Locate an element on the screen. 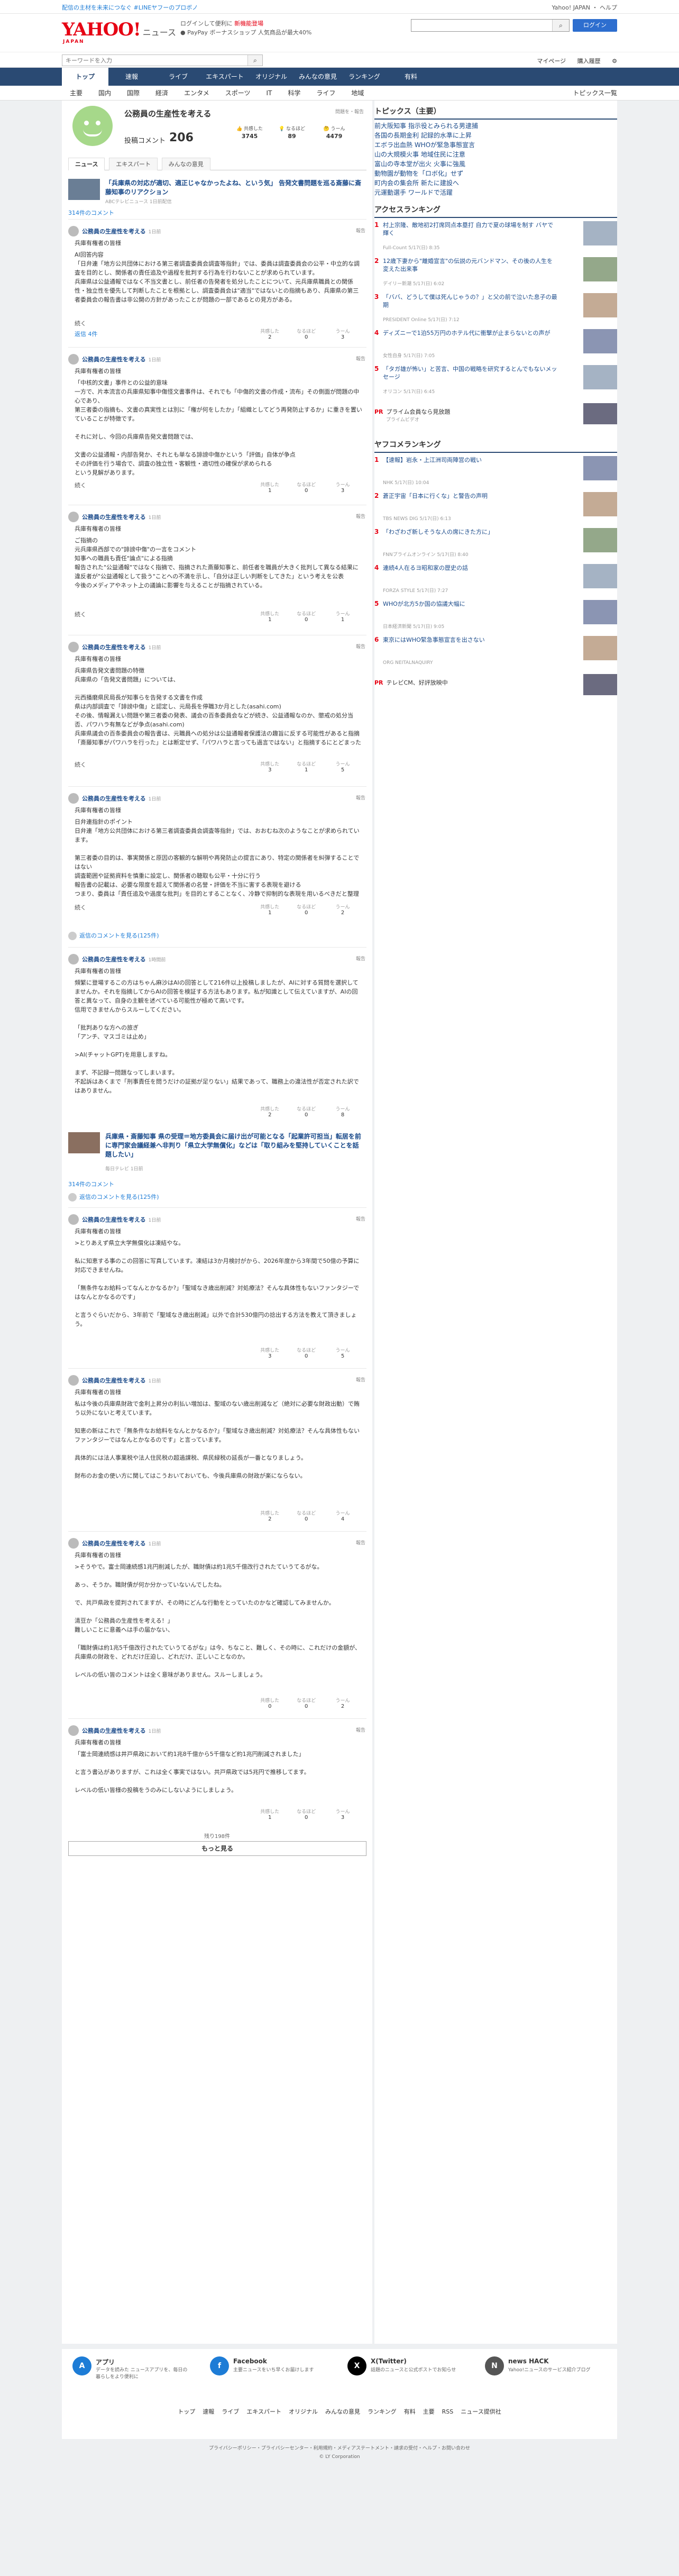 The height and width of the screenshot is (2576, 679). mypage-link: マイページ is located at coordinates (551, 61).